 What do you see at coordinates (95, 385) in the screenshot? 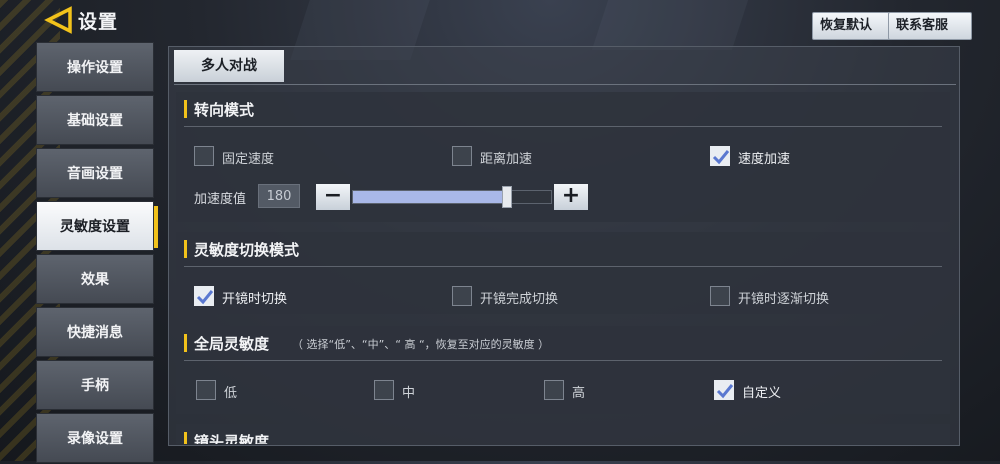
I see `sidebar-item-gamepad: 手柄` at bounding box center [95, 385].